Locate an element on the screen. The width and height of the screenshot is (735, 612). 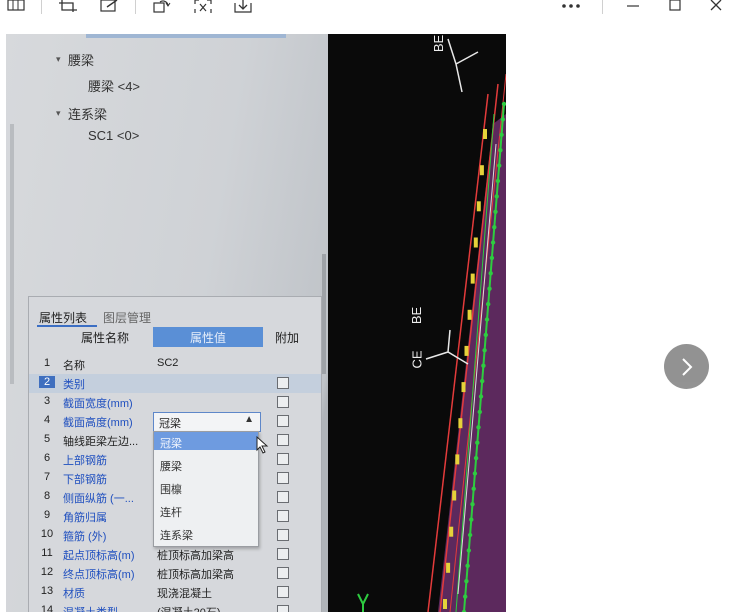
dropdown-option: 腰梁 is located at coordinates (171, 467).